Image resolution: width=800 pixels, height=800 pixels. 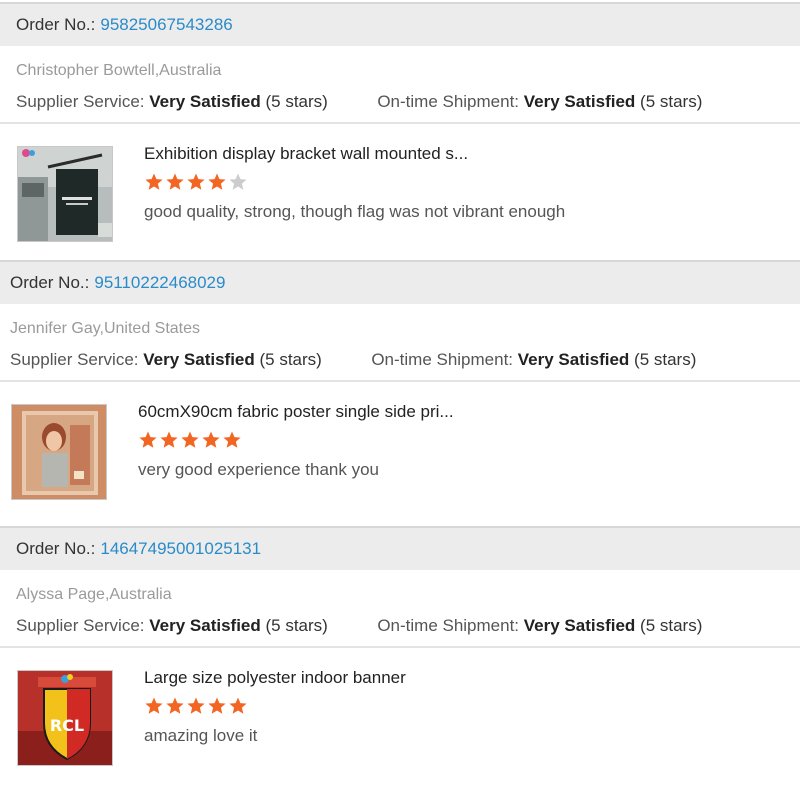 I want to click on rcl-banner-photo-icon: RCL, so click(x=65, y=718).